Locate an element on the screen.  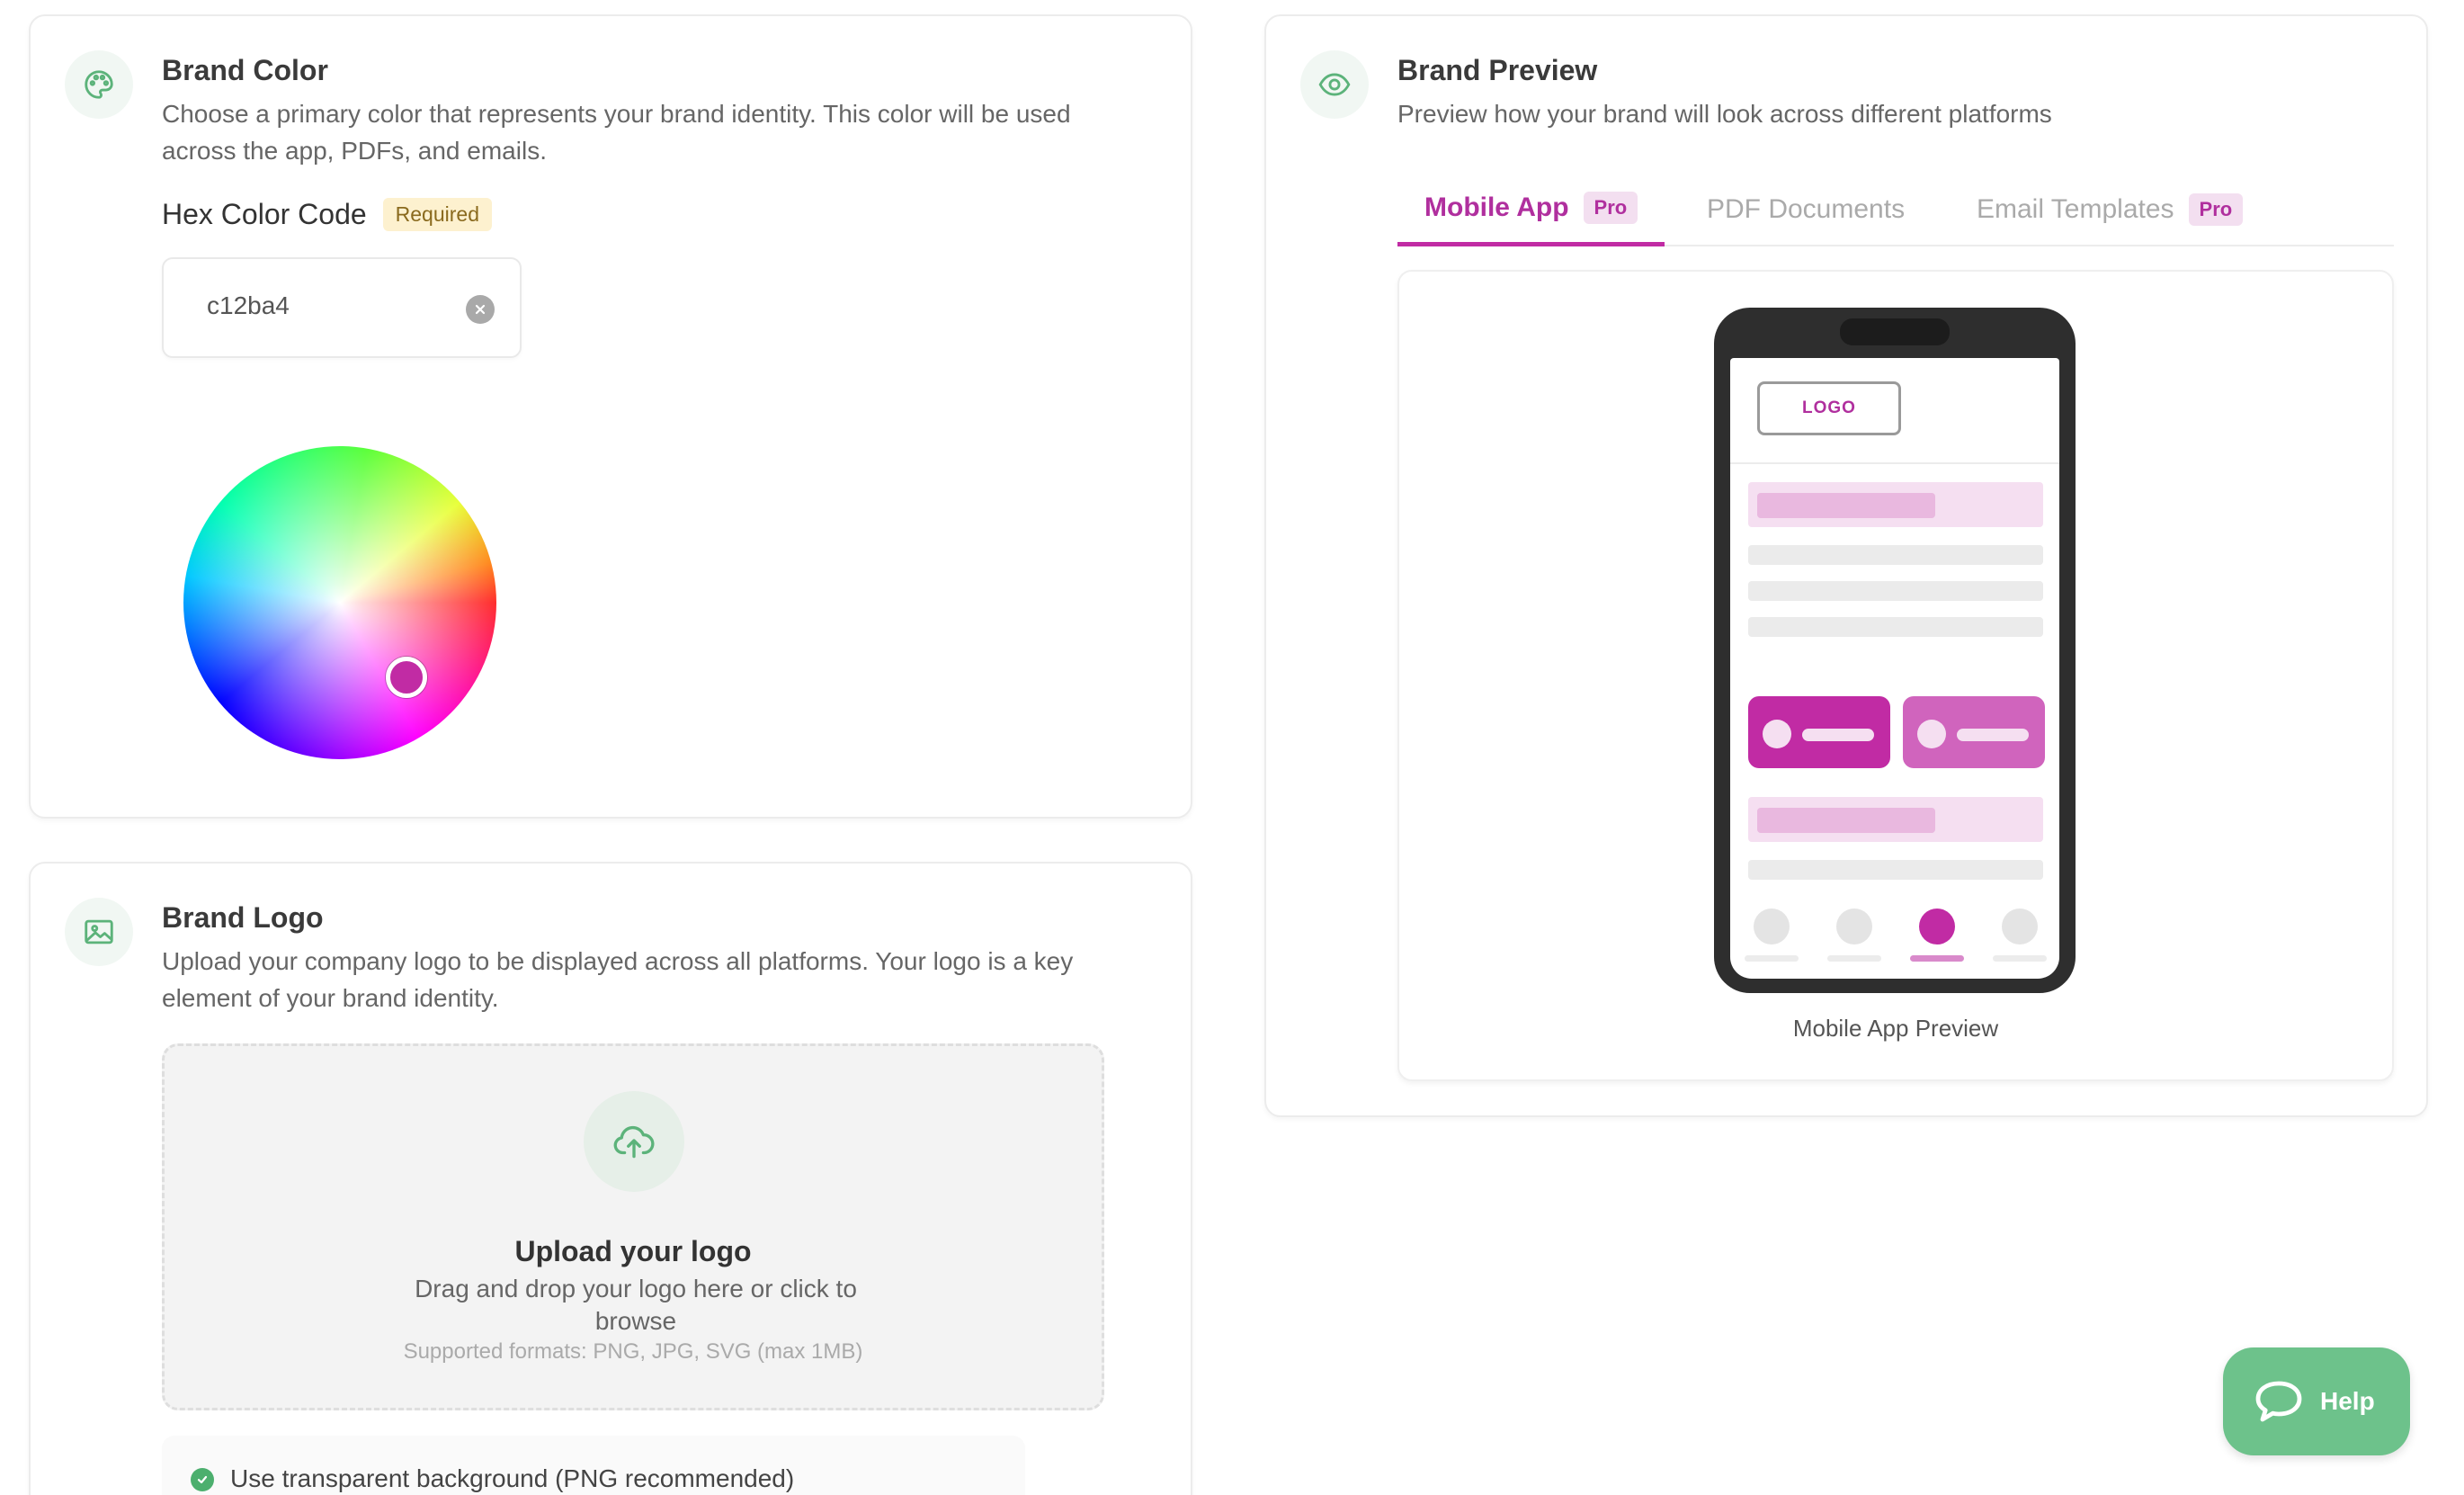
hex-color-label-row: Hex Color Code Required is located at coordinates (327, 215).